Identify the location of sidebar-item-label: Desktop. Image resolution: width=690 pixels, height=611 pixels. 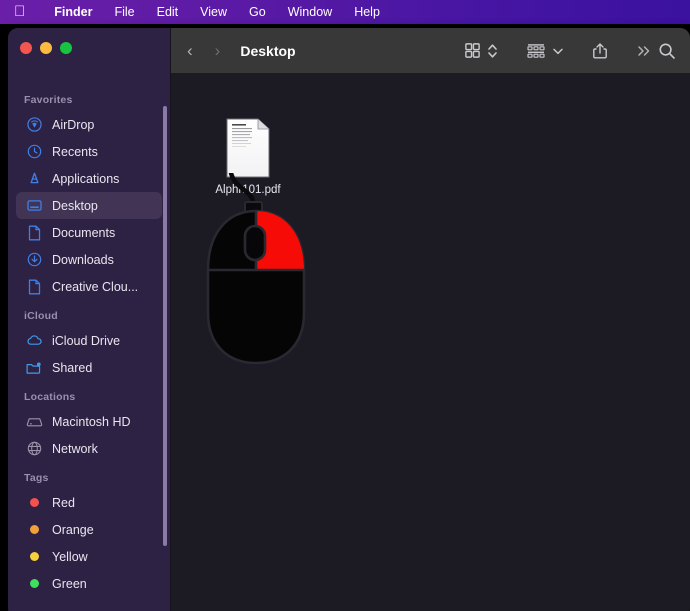
(75, 205).